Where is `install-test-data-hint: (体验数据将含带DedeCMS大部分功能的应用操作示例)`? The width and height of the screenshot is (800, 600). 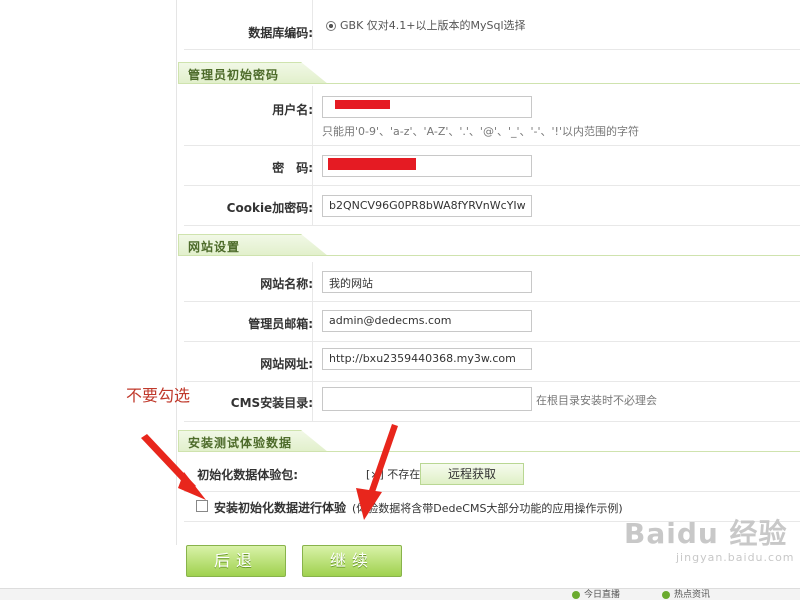
install-test-data-hint: (体验数据将含带DedeCMS大部分功能的应用操作示例) is located at coordinates (487, 508).